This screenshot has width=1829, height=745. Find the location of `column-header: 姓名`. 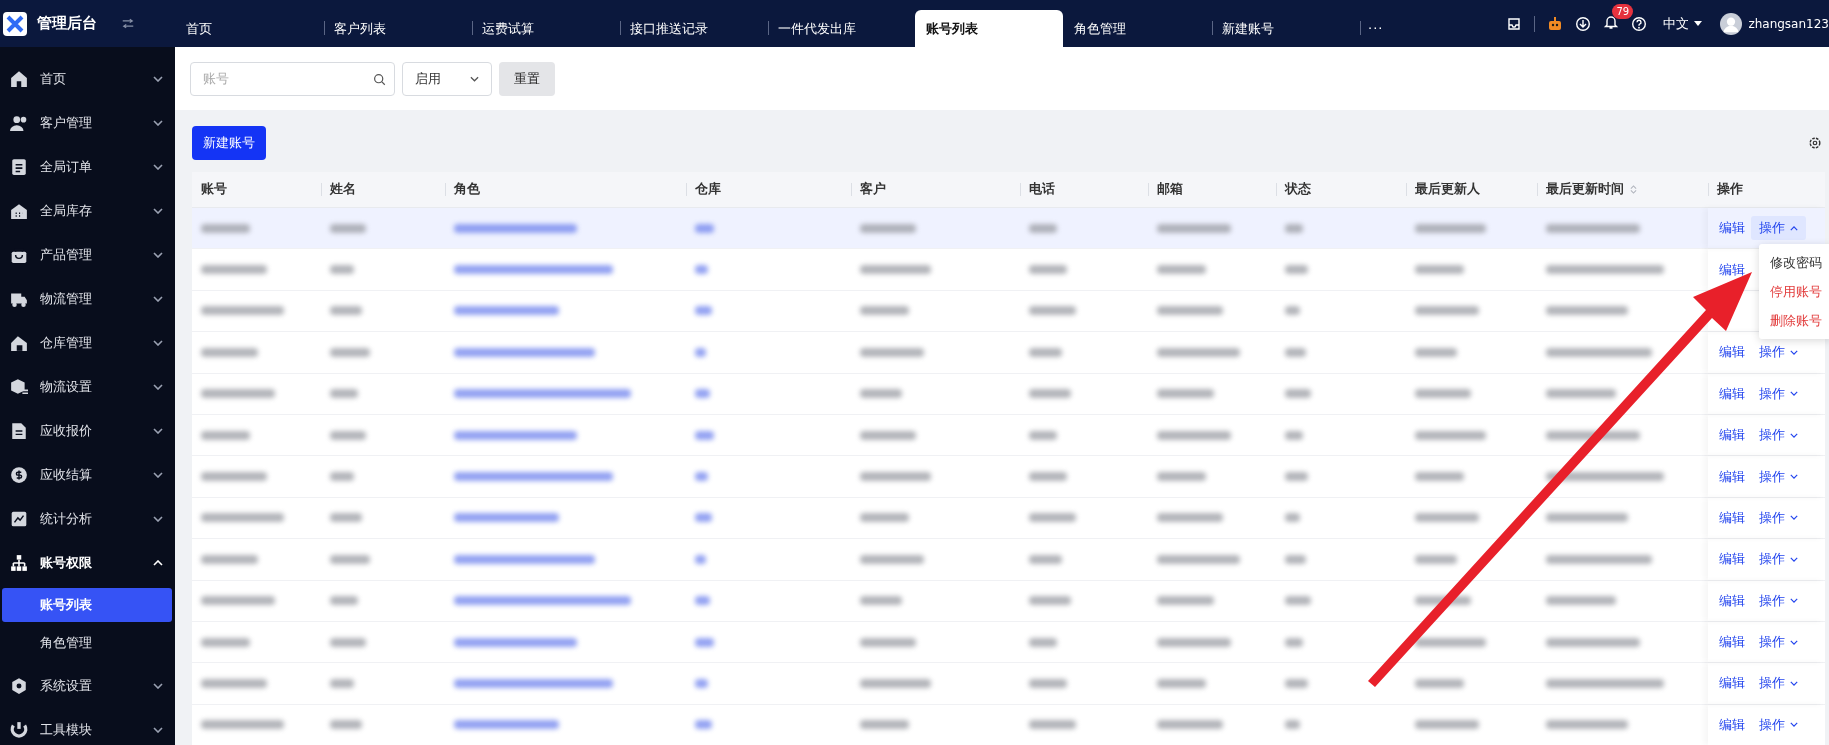

column-header: 姓名 is located at coordinates (343, 189).